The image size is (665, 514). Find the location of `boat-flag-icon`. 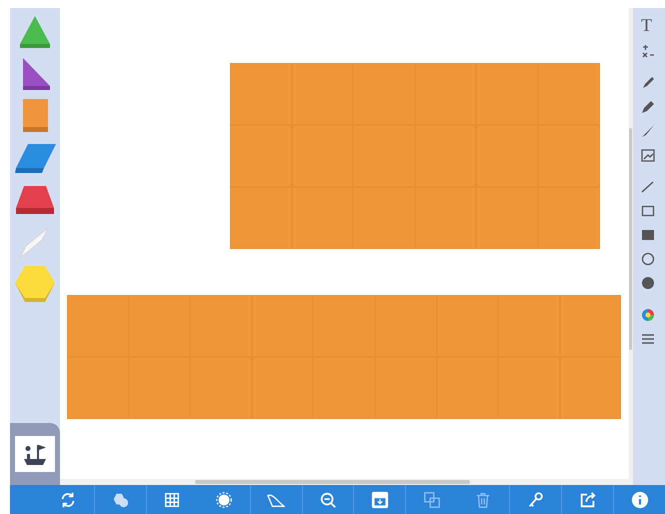

boat-flag-icon is located at coordinates (35, 454).